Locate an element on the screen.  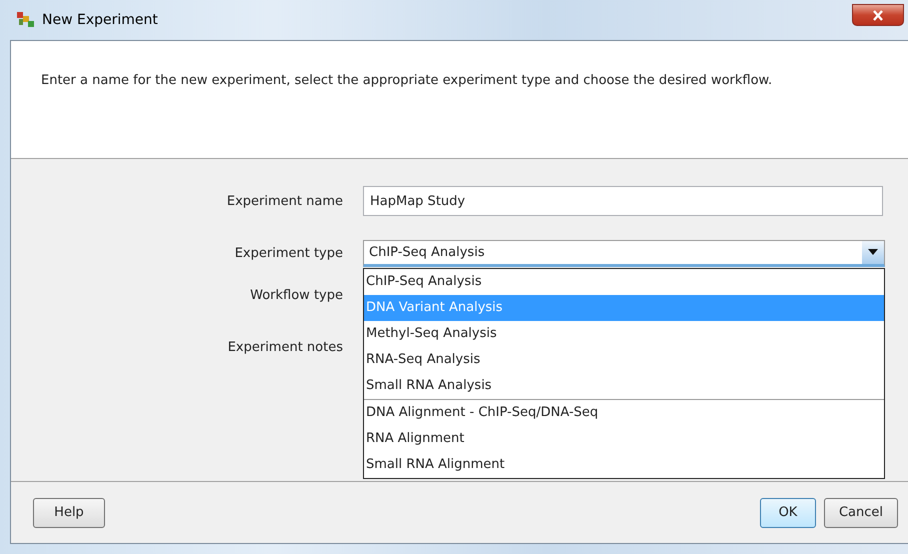
close-button is located at coordinates (878, 15).